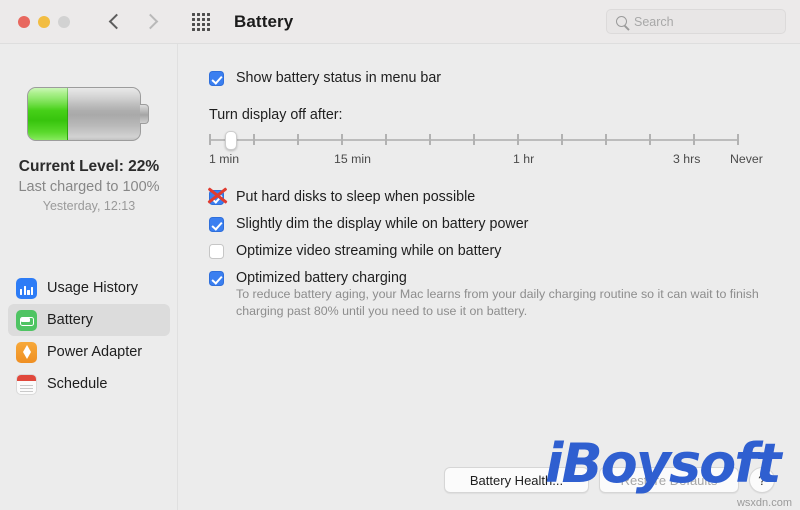 The image size is (800, 510). I want to click on put-hard-disks-to-sleep-checkbox, so click(216, 197).